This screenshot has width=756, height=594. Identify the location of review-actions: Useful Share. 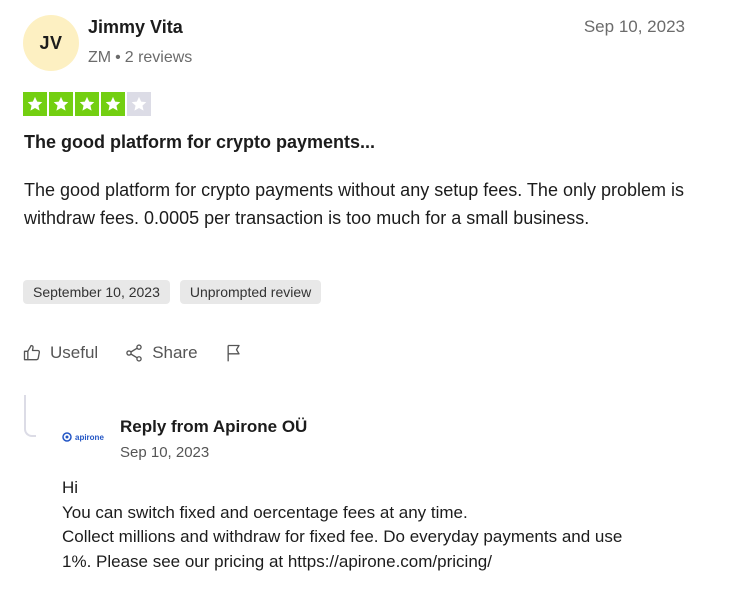
(133, 353).